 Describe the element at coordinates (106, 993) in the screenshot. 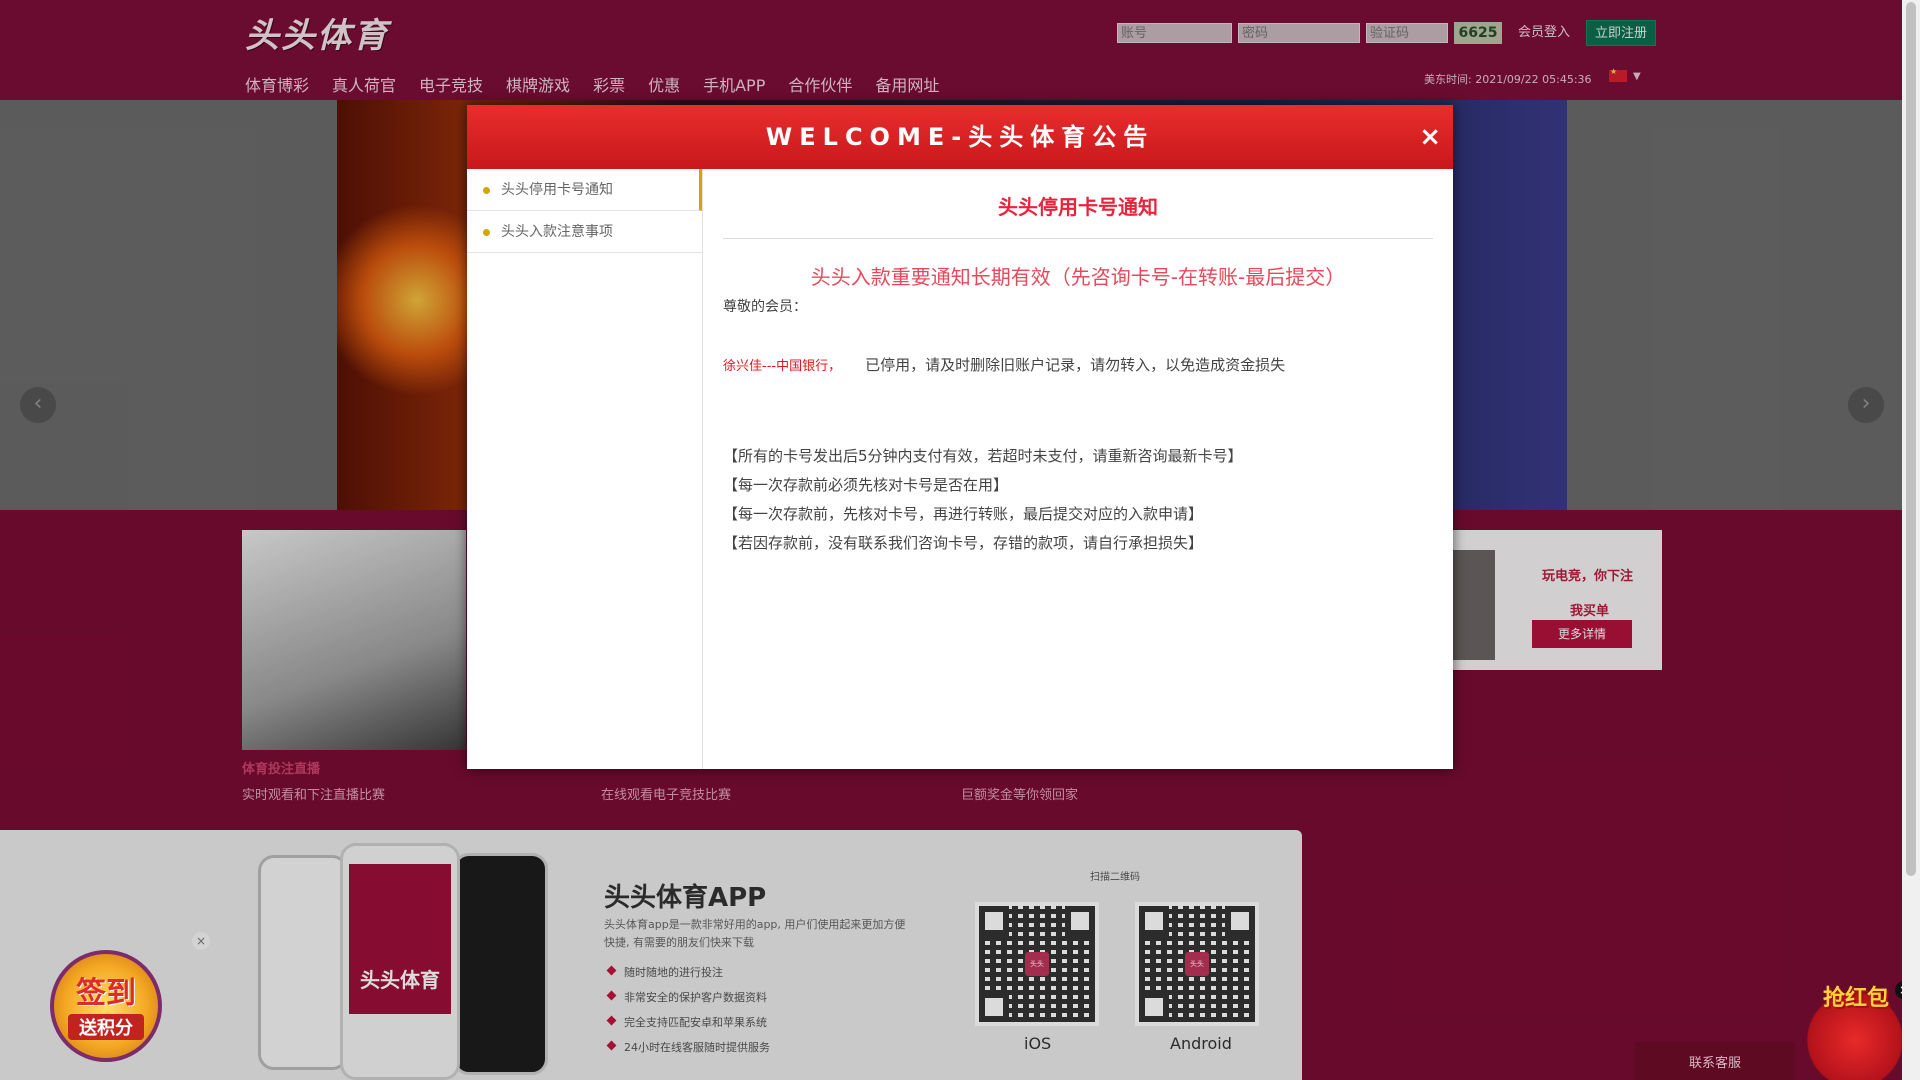

I see `sign-in-label: 签到` at that location.